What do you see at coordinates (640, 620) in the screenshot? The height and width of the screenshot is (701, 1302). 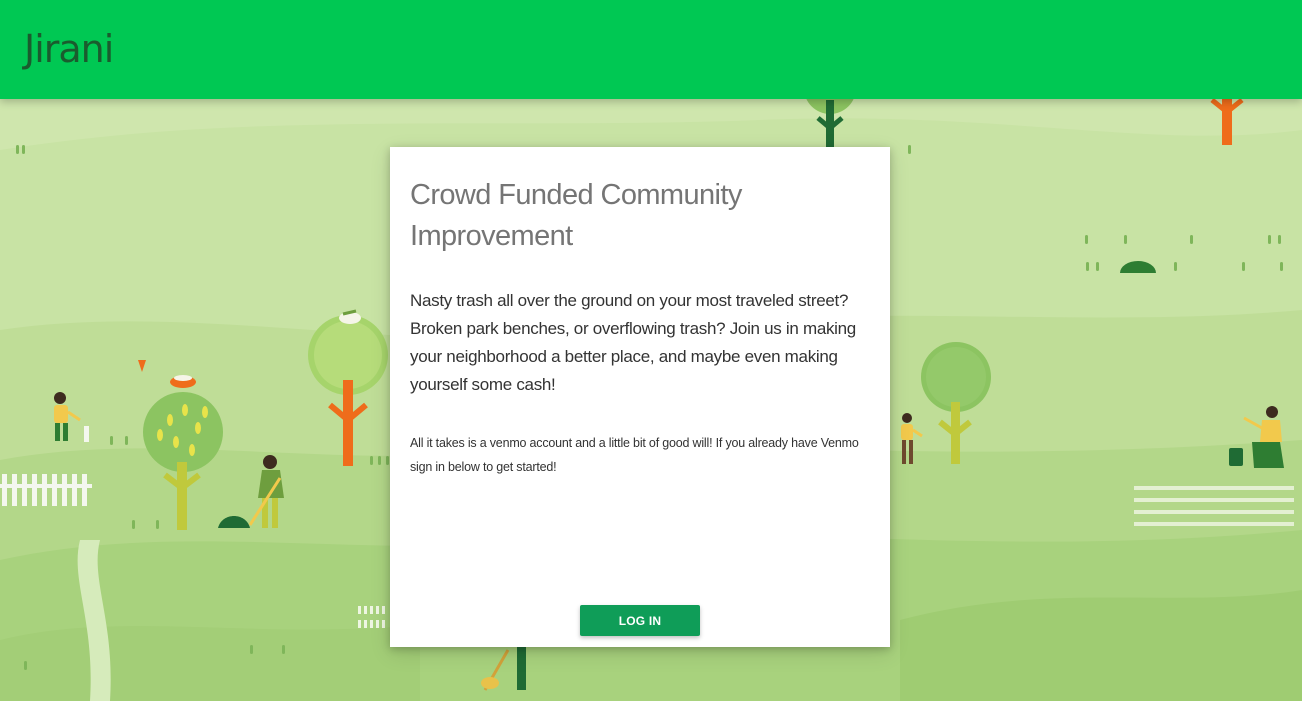 I see `login-button: LOG IN` at bounding box center [640, 620].